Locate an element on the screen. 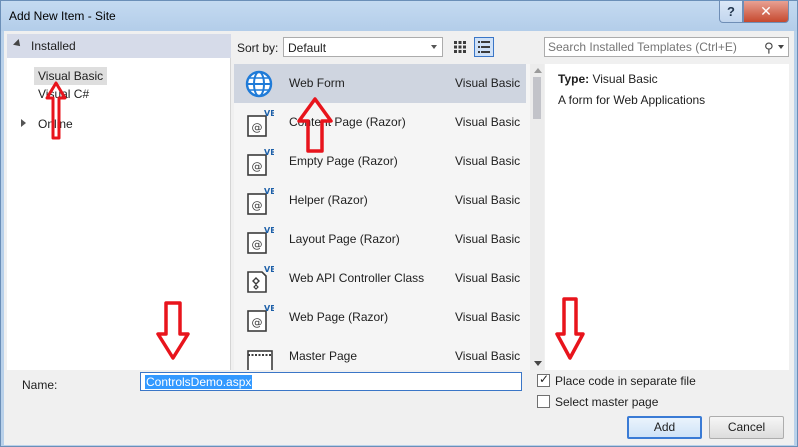  template-row-web-api-controller-class: VB Web API Controller Class Visual Basic is located at coordinates (380, 278).